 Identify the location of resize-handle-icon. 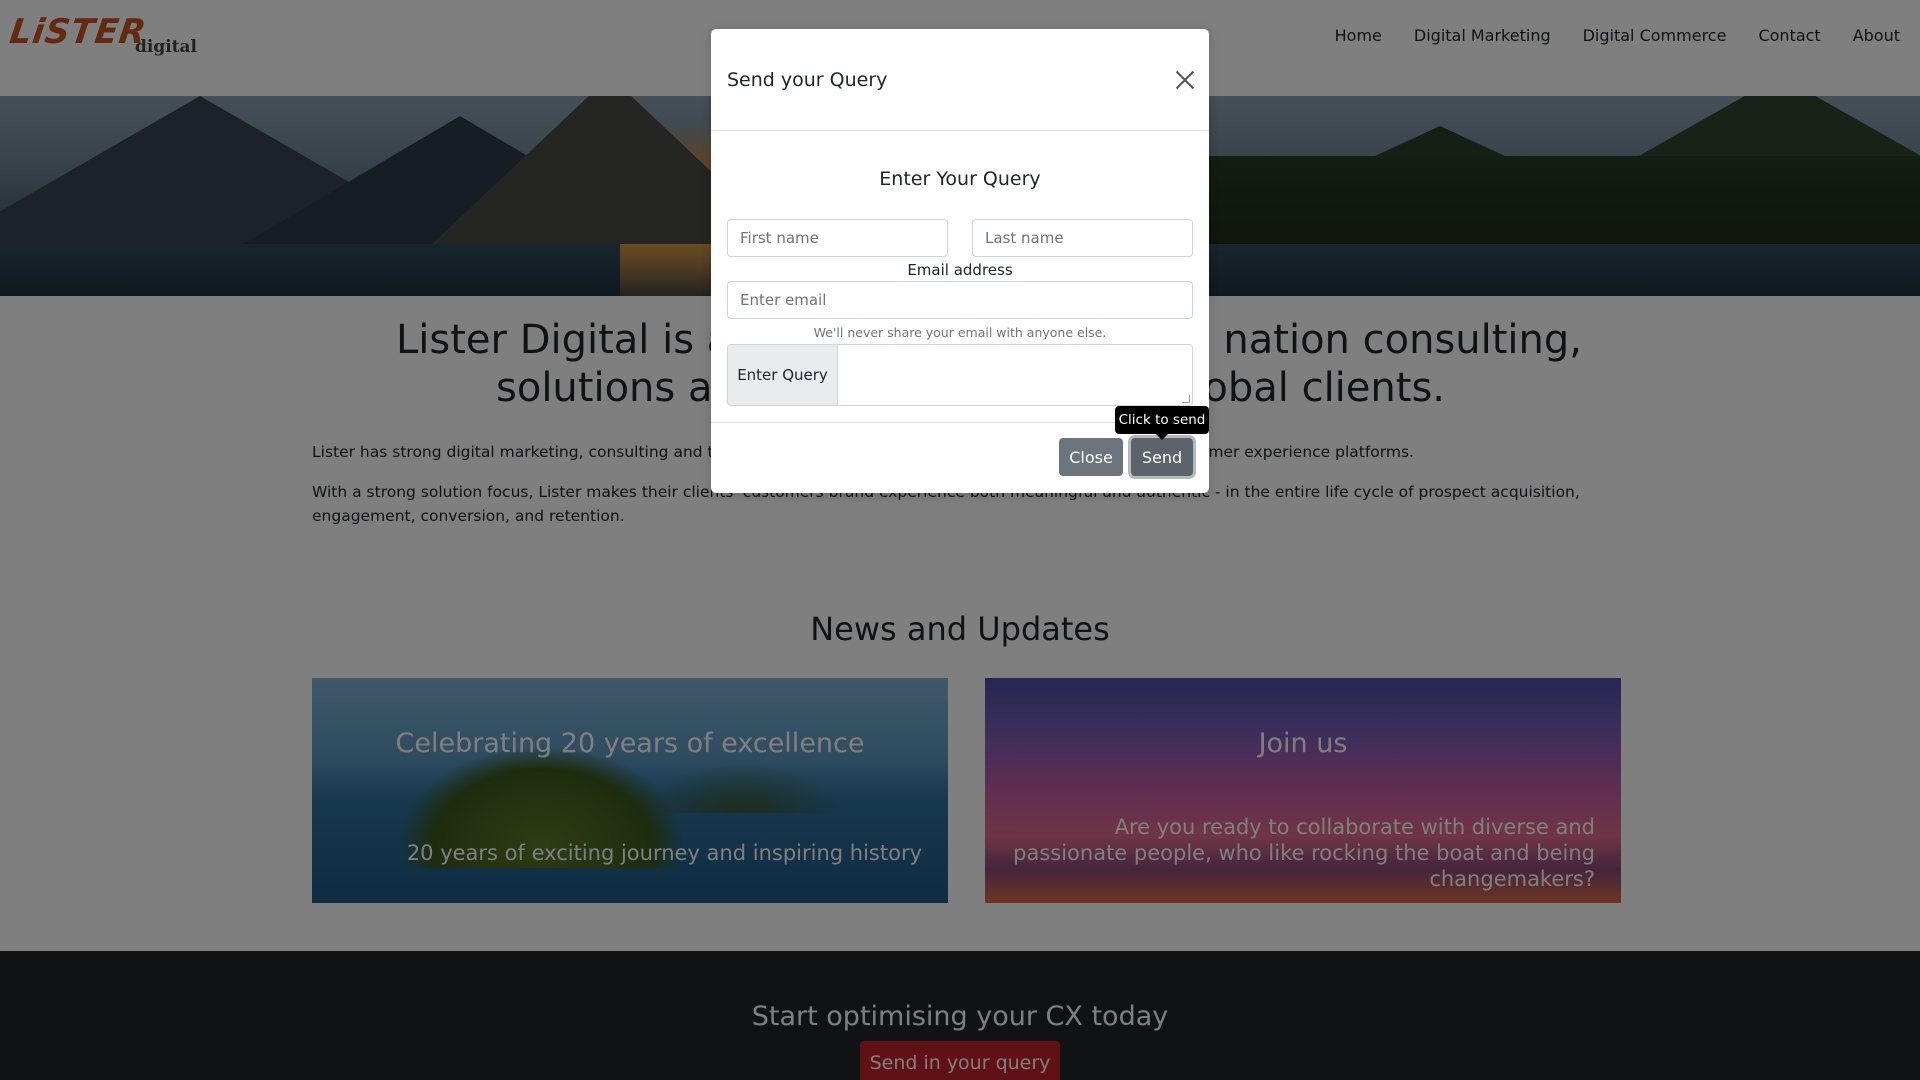
(1186, 399).